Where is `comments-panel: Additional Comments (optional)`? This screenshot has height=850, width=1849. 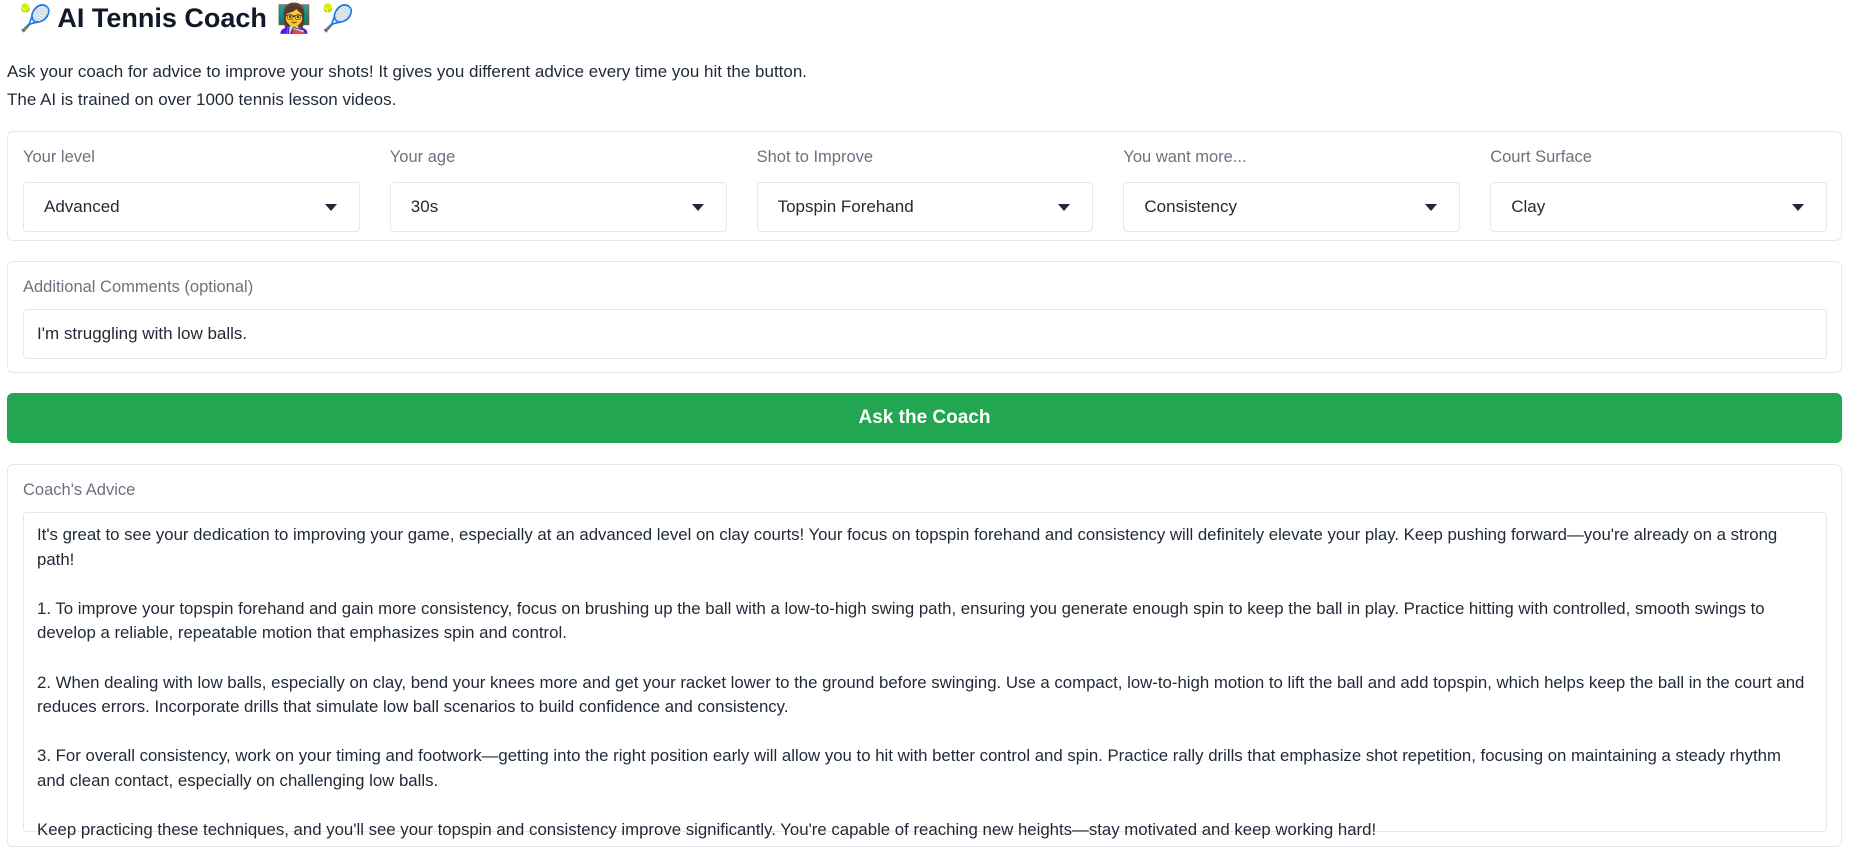
comments-panel: Additional Comments (optional) is located at coordinates (924, 317).